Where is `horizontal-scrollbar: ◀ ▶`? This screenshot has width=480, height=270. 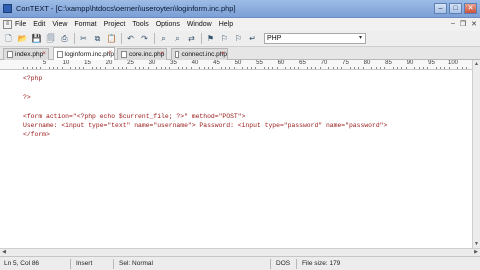
horizontal-scrollbar: ◀ ▶ is located at coordinates (240, 252).